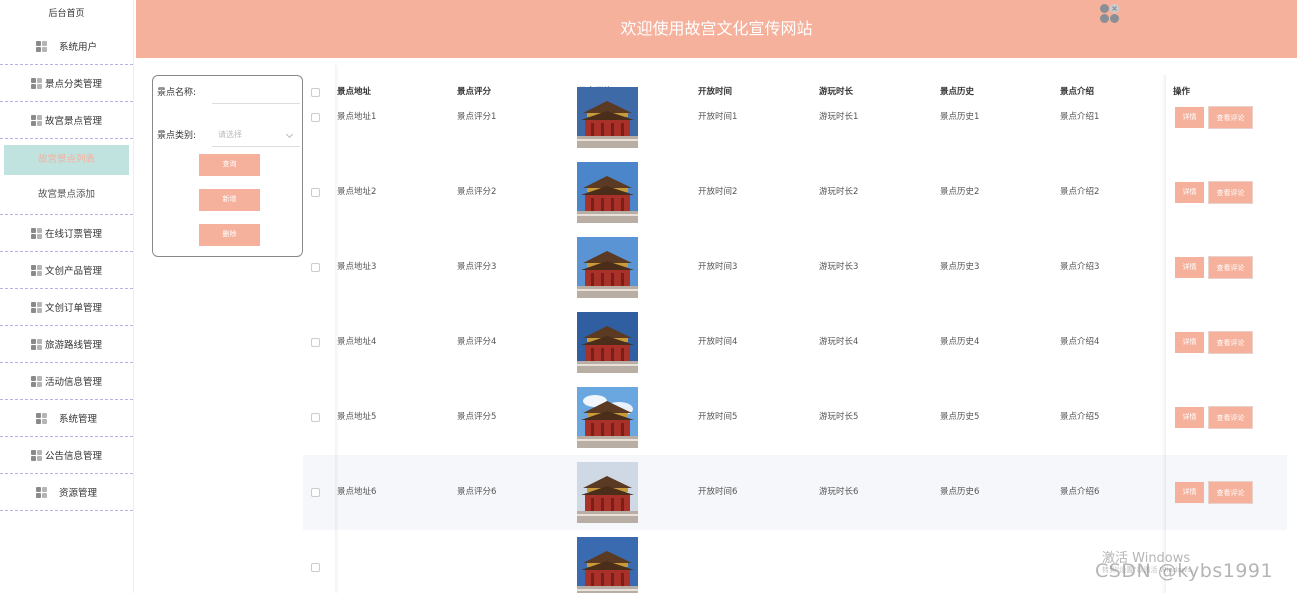 Image resolution: width=1297 pixels, height=593 pixels. Describe the element at coordinates (229, 200) in the screenshot. I see `add-button: 新增` at that location.